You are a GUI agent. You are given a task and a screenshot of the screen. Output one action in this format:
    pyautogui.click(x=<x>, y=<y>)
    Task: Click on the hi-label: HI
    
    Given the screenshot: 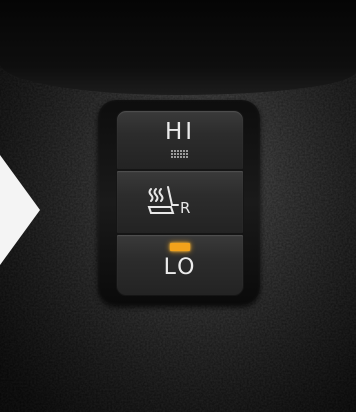 What is the action you would take?
    pyautogui.click(x=180, y=132)
    